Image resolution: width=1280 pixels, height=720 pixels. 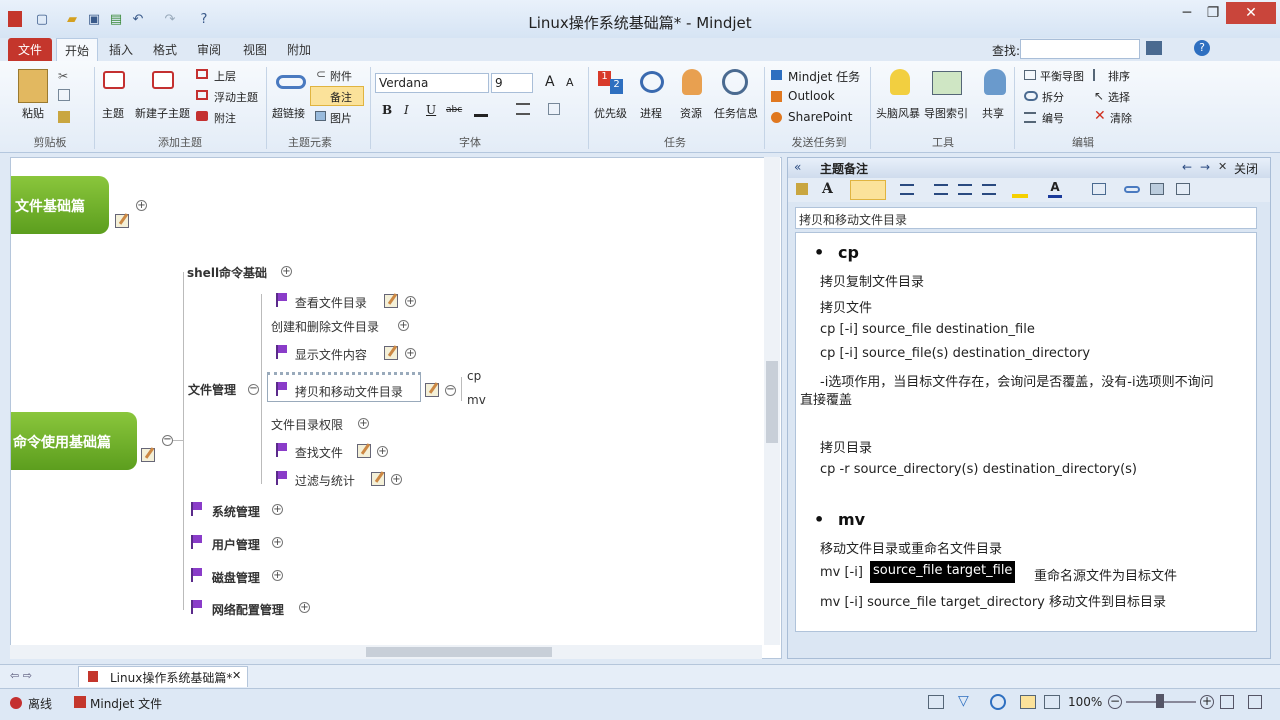 I want to click on list-item: 显示文件内容, so click(x=321, y=354).